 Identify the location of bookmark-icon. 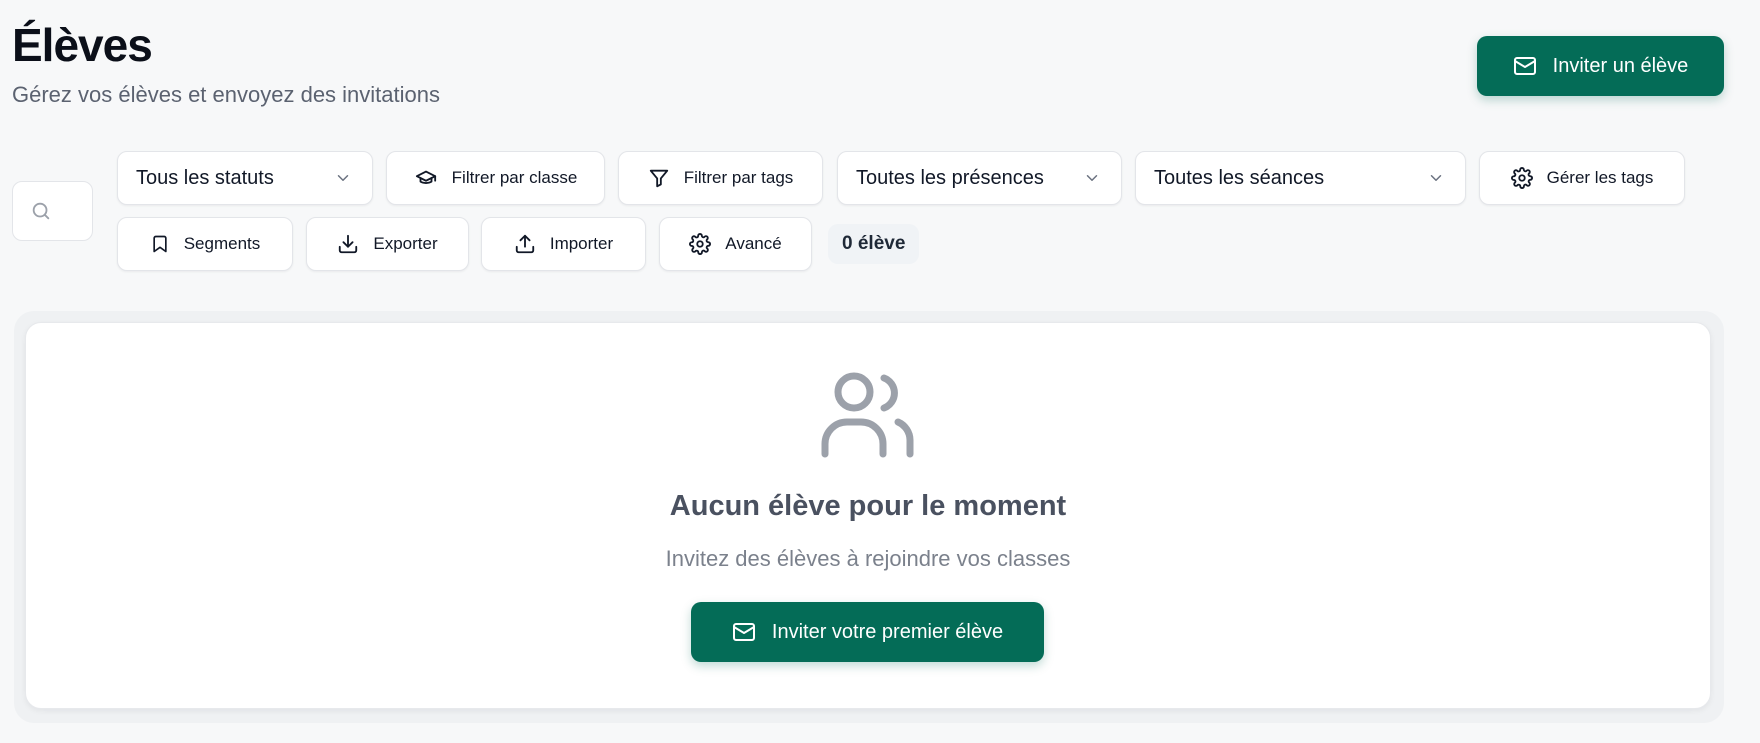
(160, 244).